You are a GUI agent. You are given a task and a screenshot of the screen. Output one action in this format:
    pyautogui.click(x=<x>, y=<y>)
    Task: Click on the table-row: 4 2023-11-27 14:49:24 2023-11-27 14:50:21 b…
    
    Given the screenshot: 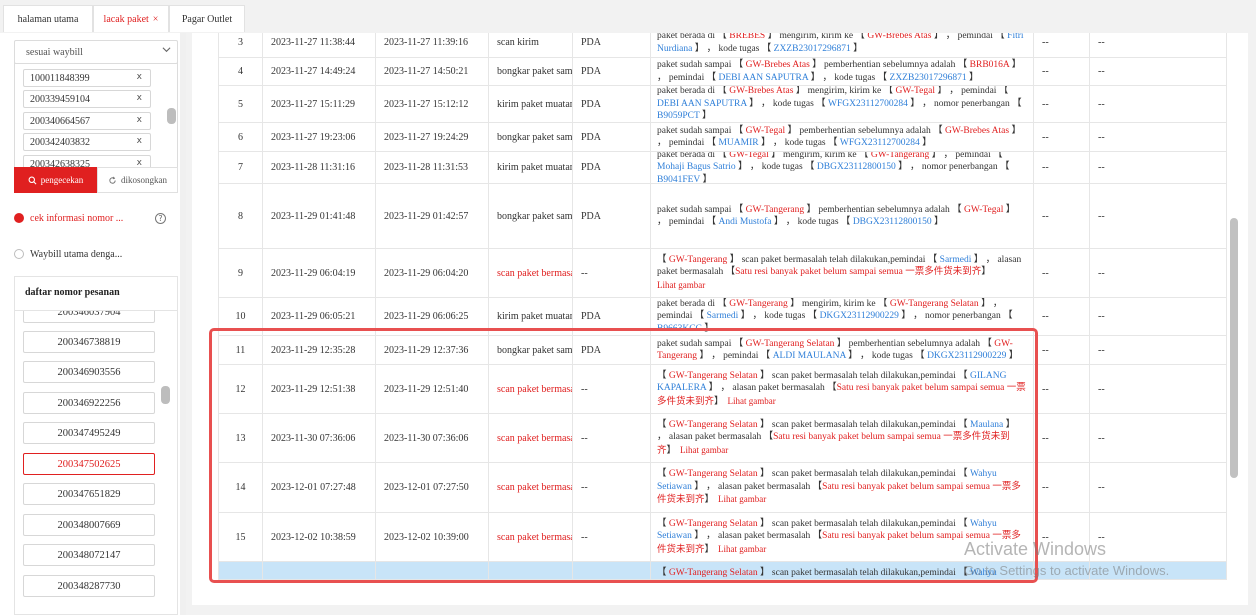 What is the action you would take?
    pyautogui.click(x=723, y=72)
    